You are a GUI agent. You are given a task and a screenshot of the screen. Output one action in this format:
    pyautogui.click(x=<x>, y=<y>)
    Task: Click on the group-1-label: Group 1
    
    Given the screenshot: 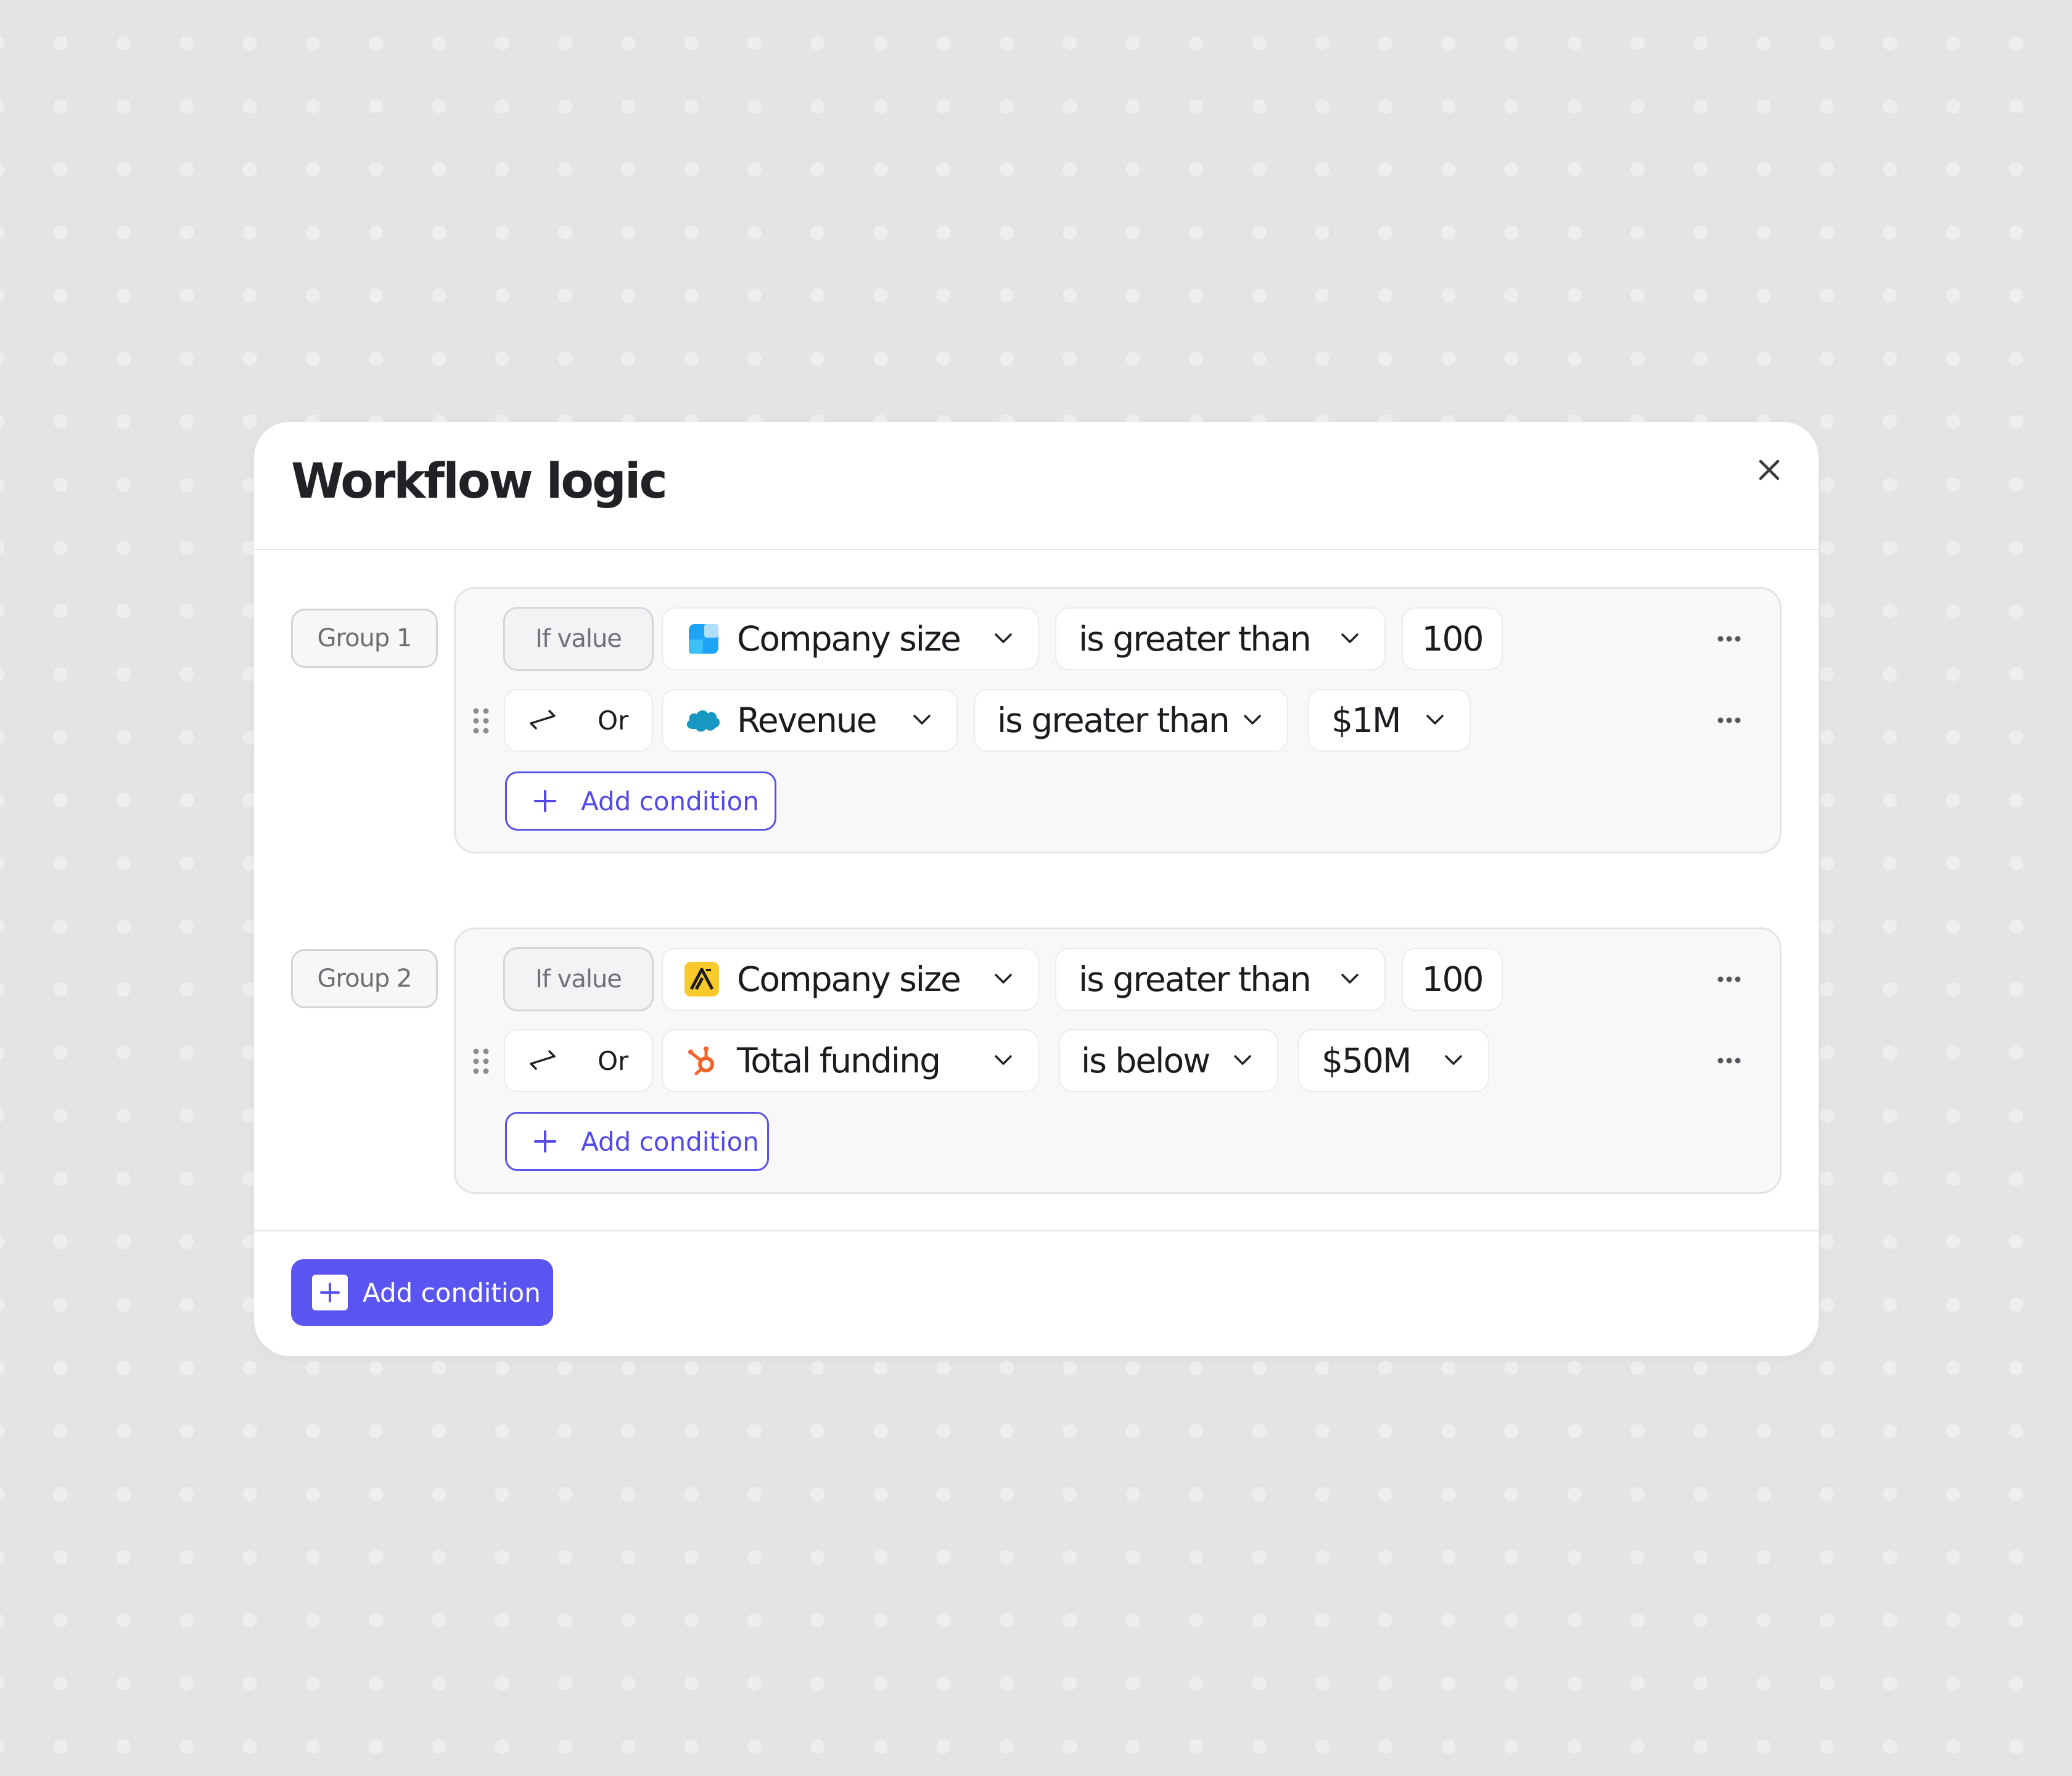 What is the action you would take?
    pyautogui.click(x=365, y=638)
    